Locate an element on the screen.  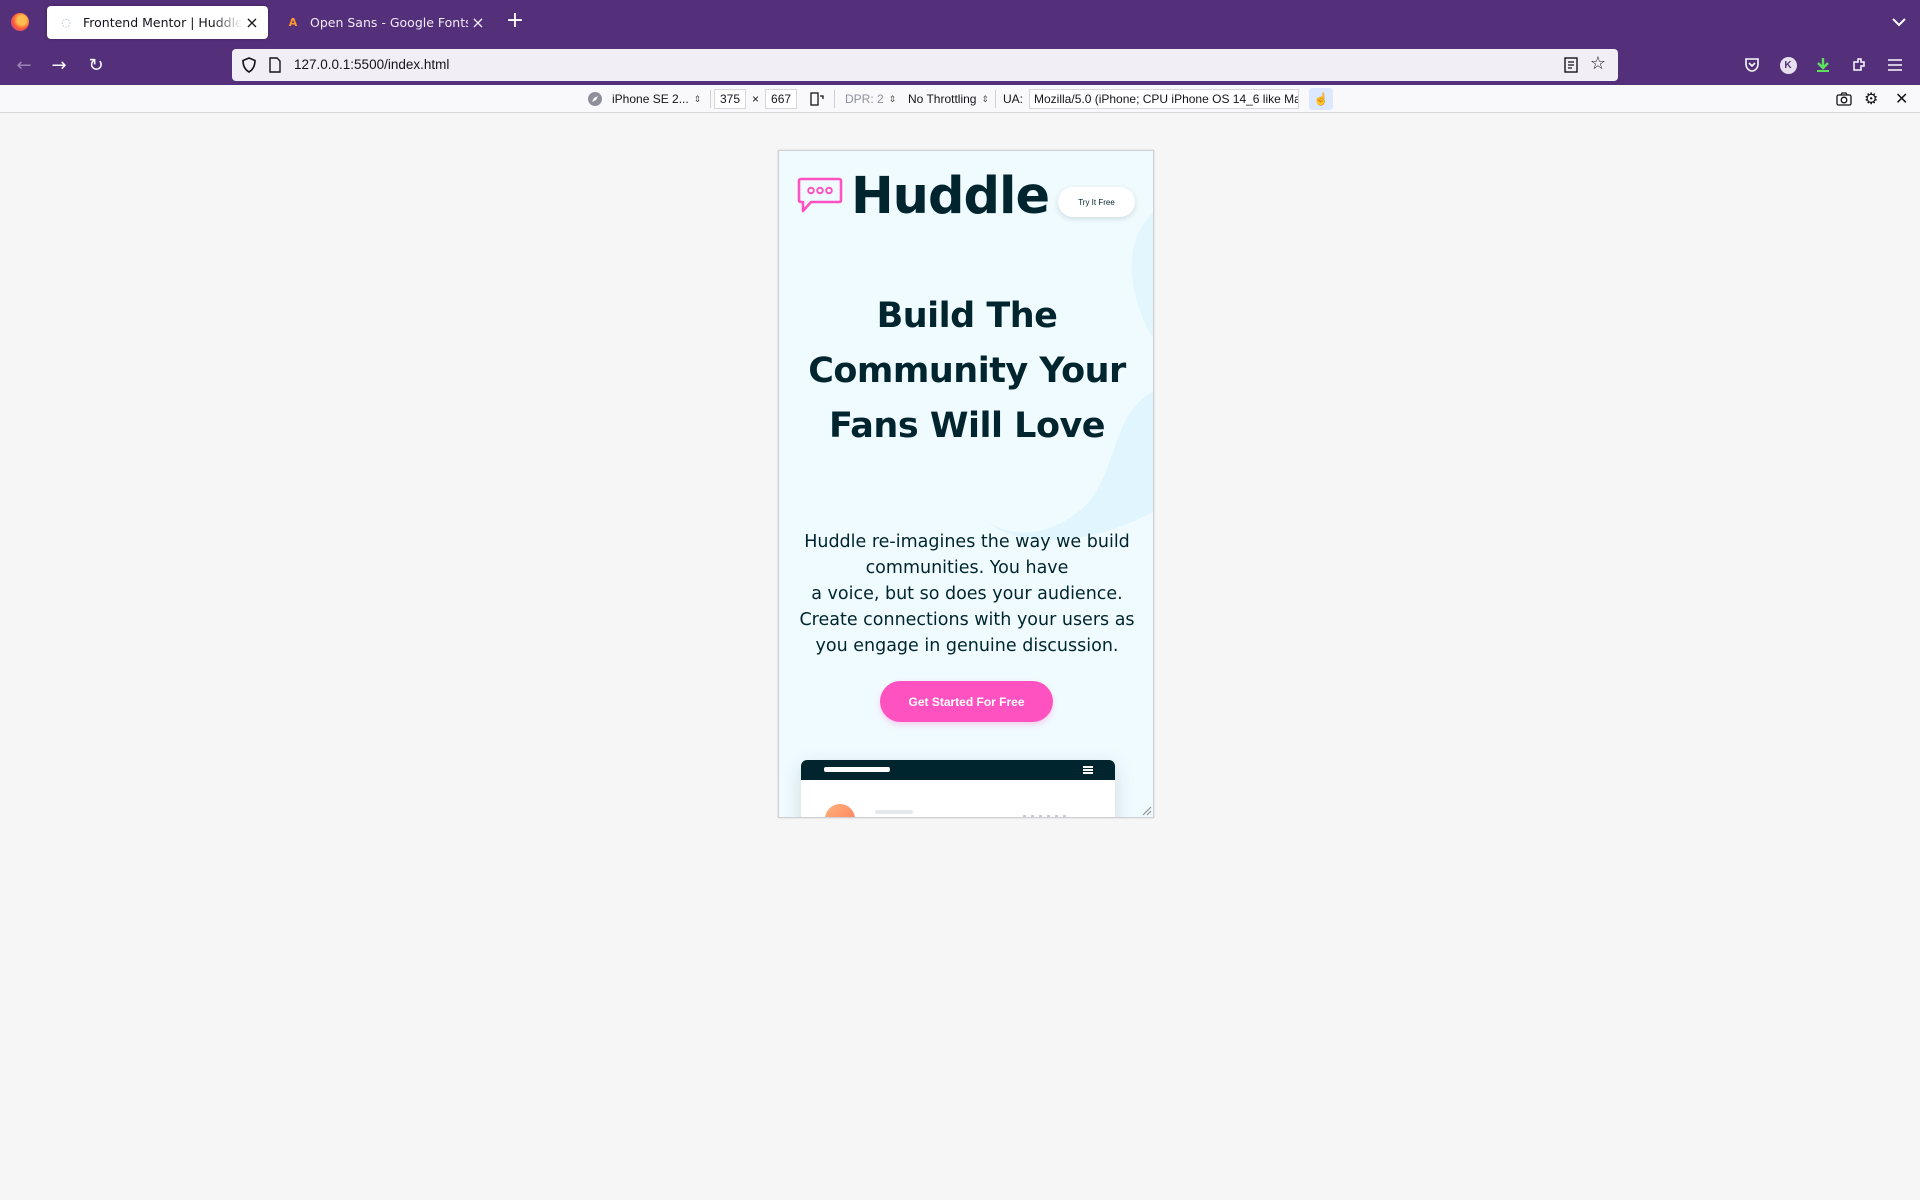
throttling-label: No Throttling is located at coordinates (942, 99).